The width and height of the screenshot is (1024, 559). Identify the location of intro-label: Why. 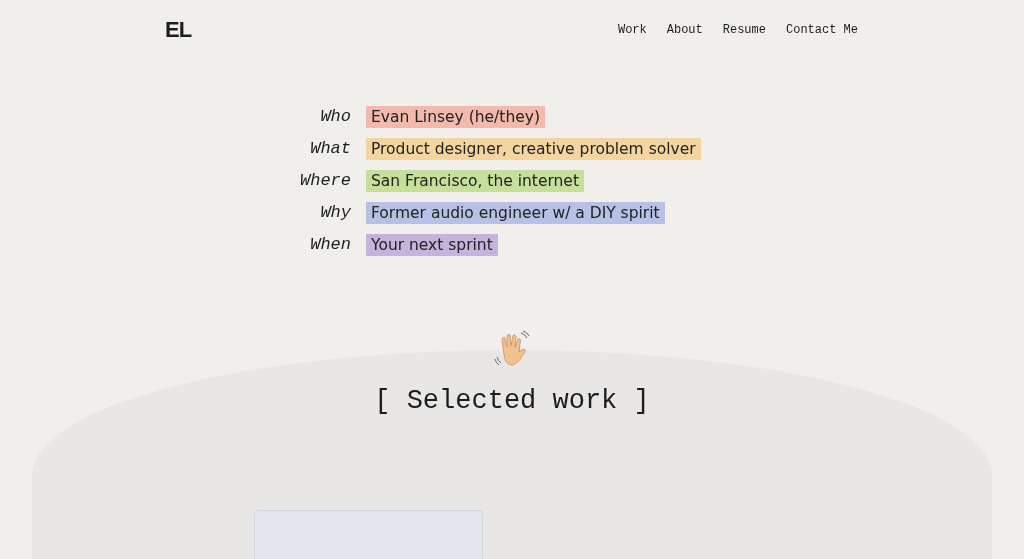
(335, 213).